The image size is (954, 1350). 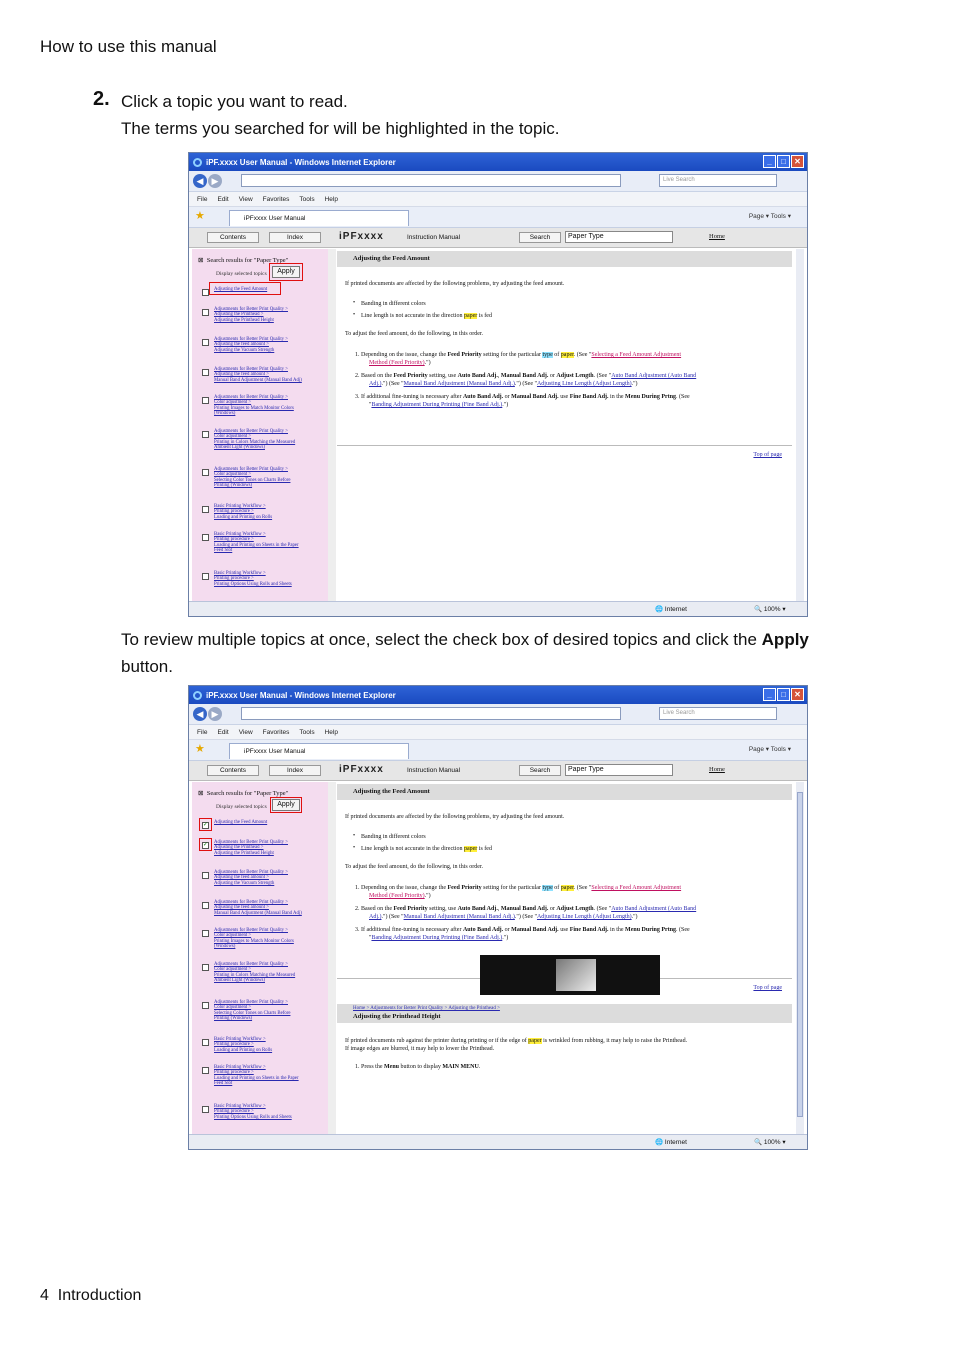 I want to click on topic-text: 2. Based on the, so click(x=374, y=376).